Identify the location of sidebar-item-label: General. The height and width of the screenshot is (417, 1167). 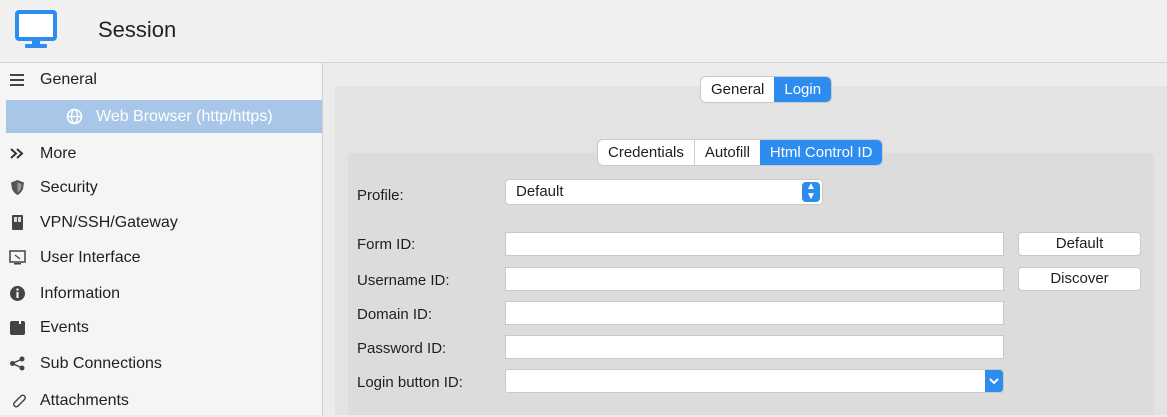
(68, 79).